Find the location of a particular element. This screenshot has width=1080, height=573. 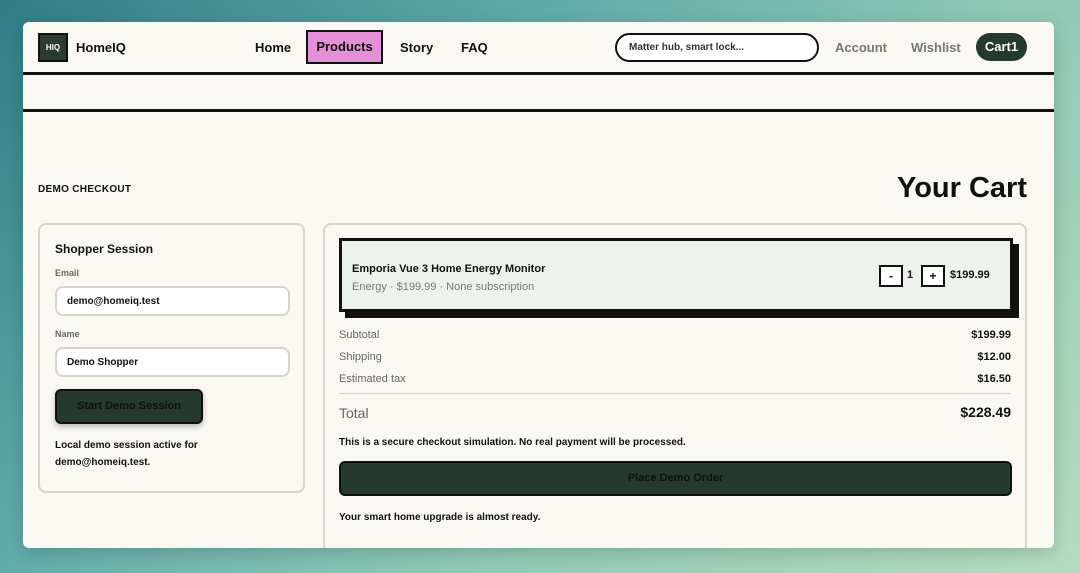

shipping-label: Shipping is located at coordinates (360, 357).